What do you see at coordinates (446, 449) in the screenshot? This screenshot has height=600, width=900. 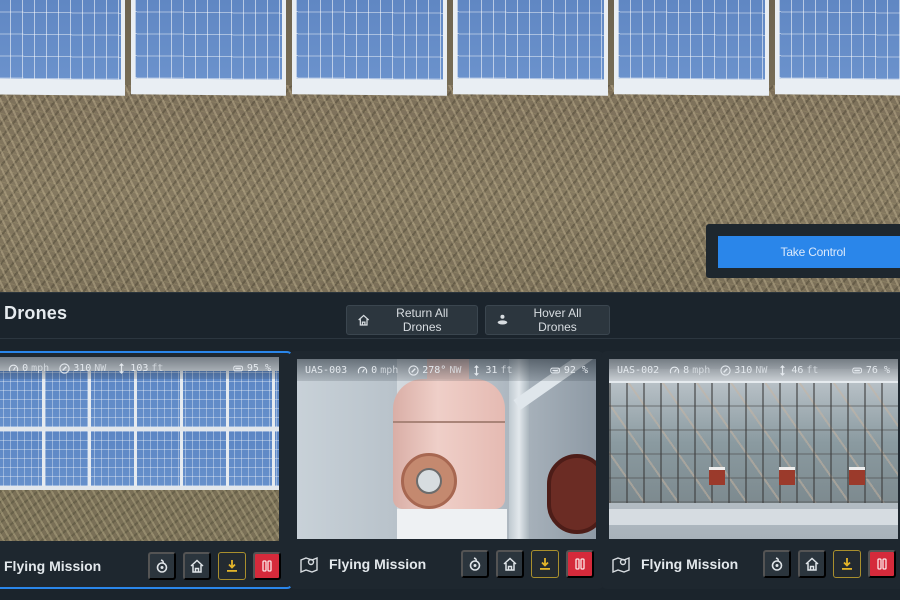 I see `drone-camera-feed: UAS-003 0 mph 278° NW 31 ft 92 %` at bounding box center [446, 449].